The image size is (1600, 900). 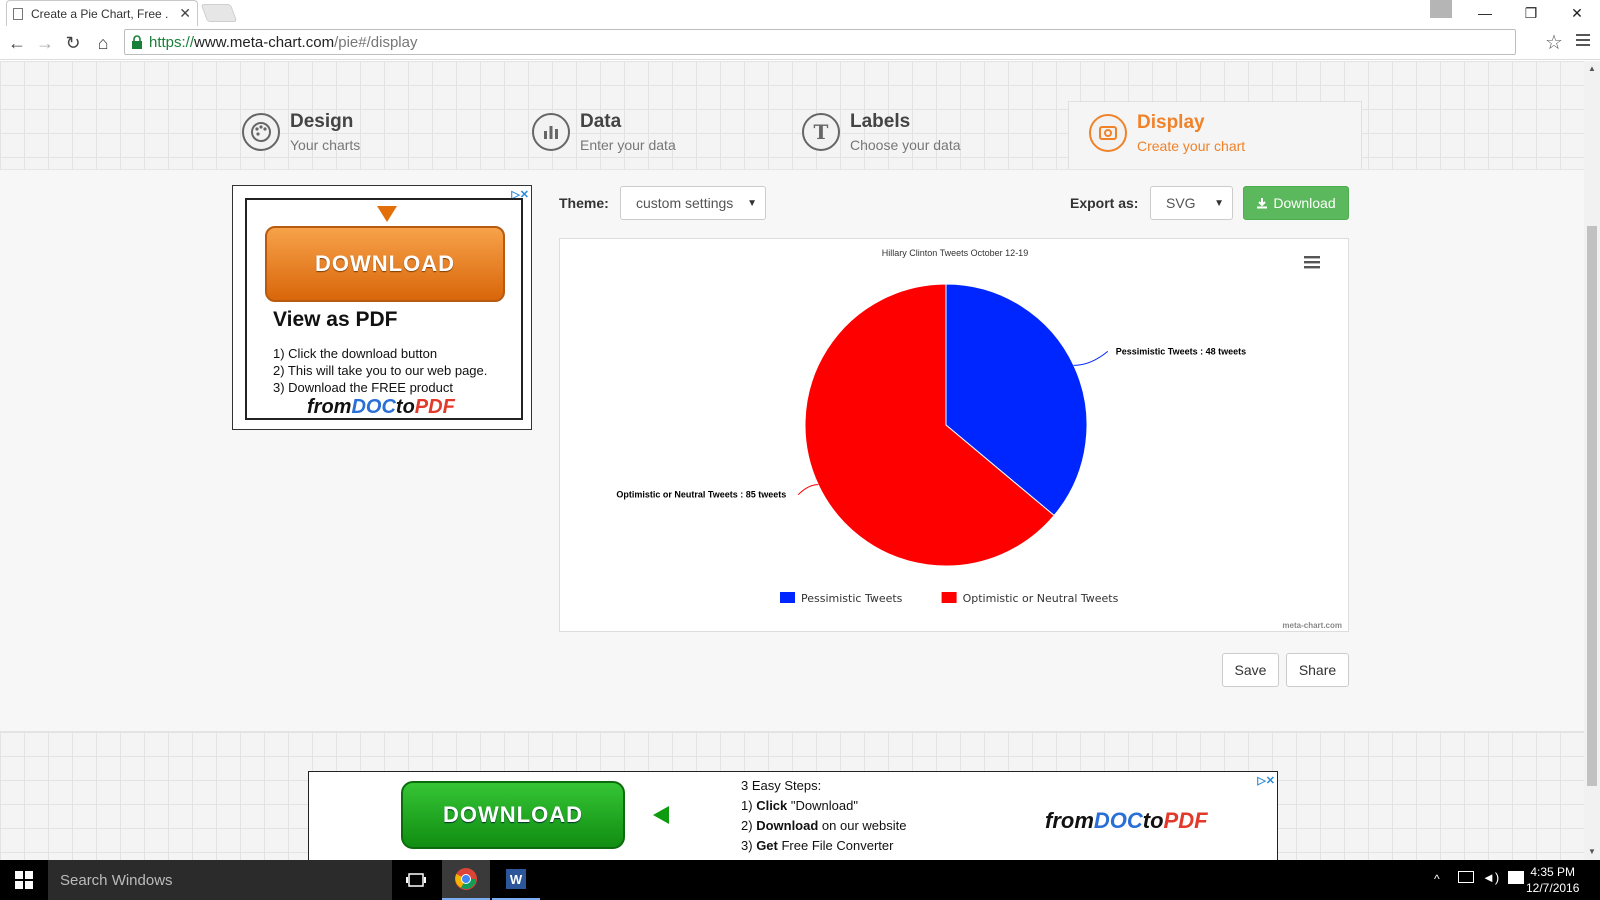 What do you see at coordinates (1441, 9) in the screenshot?
I see `user-icon` at bounding box center [1441, 9].